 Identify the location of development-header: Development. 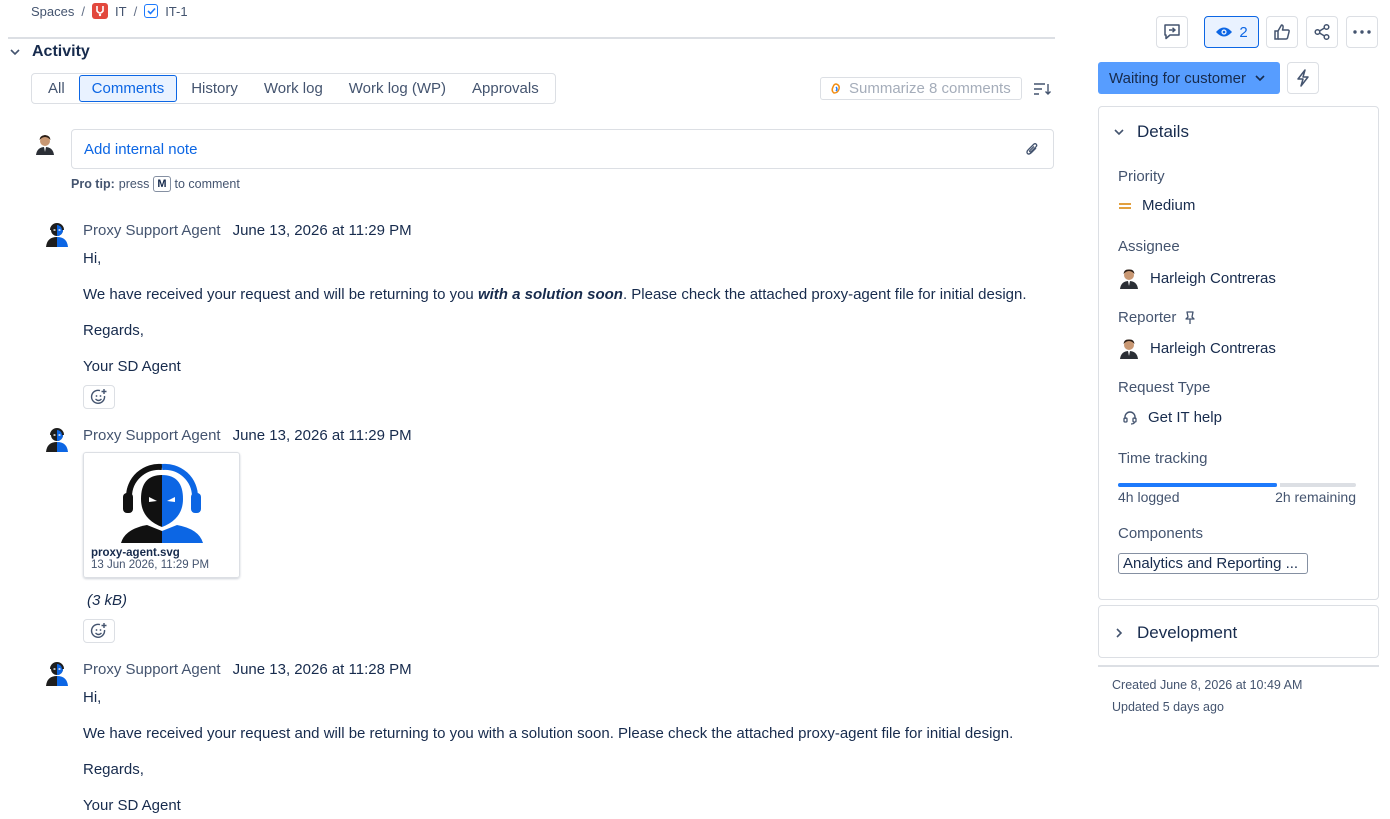
(1175, 633).